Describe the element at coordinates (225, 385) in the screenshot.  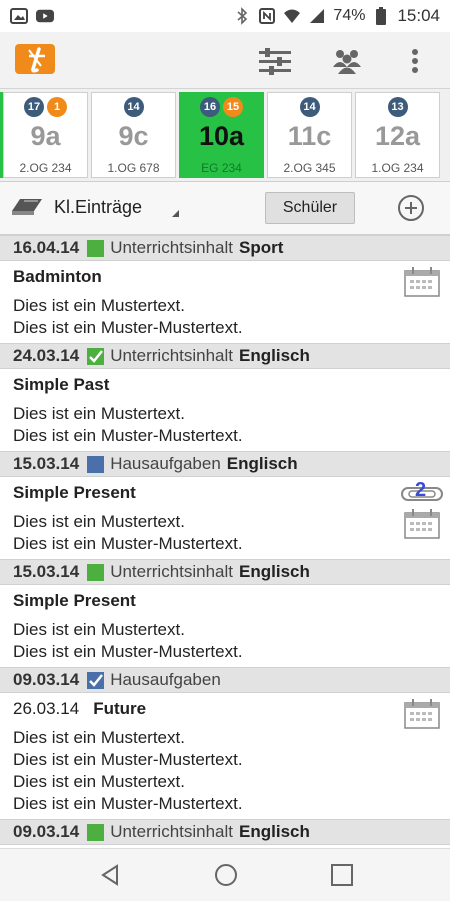
I see `entry-title-row: Simple Past` at that location.